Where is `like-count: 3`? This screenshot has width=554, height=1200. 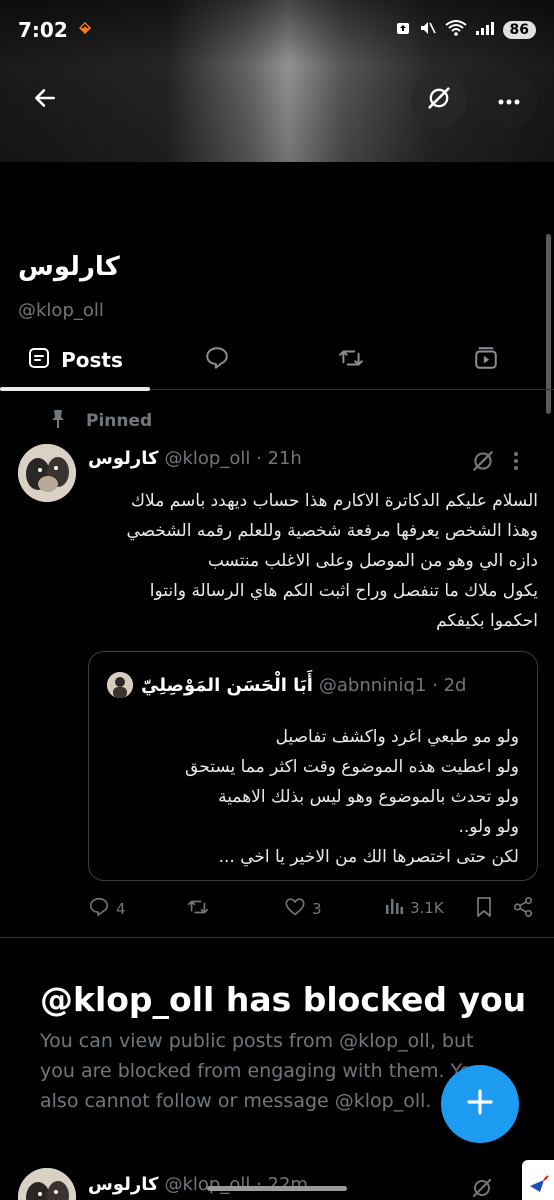 like-count: 3 is located at coordinates (317, 909).